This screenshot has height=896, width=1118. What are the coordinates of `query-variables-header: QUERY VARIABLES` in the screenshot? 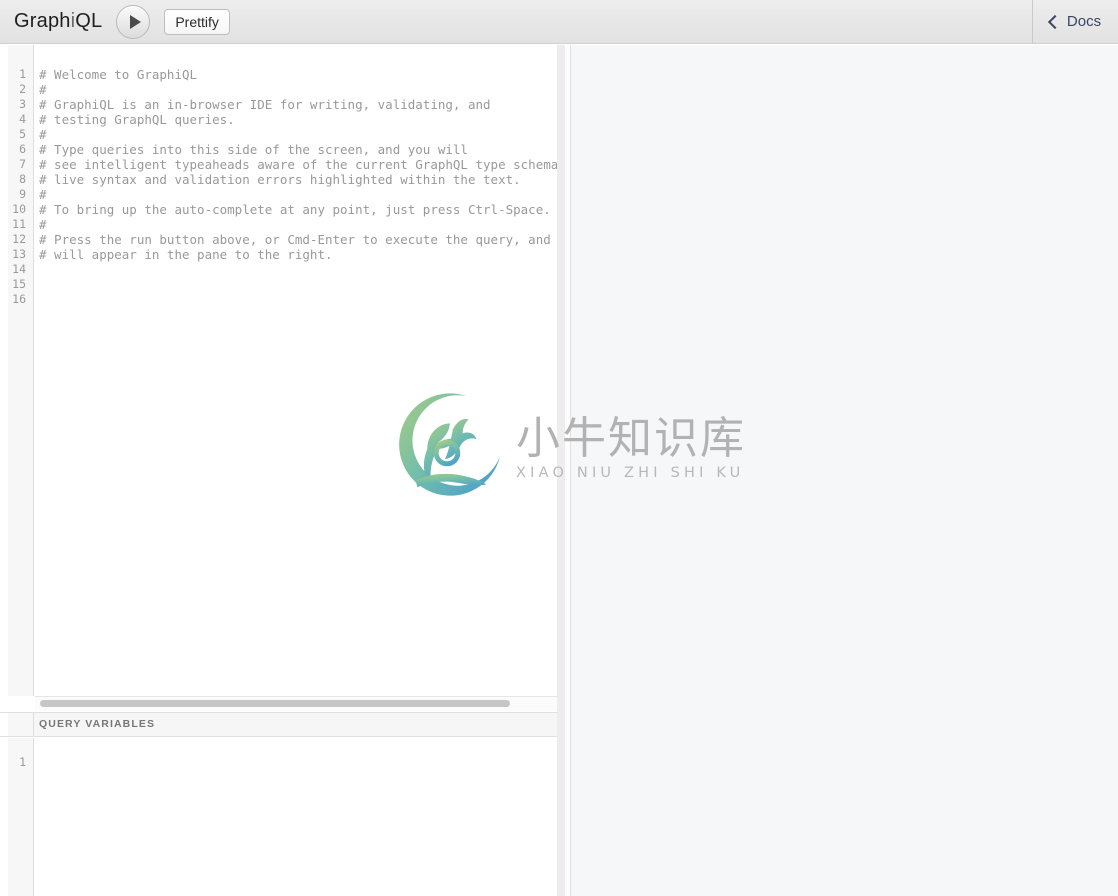 It's located at (278, 724).